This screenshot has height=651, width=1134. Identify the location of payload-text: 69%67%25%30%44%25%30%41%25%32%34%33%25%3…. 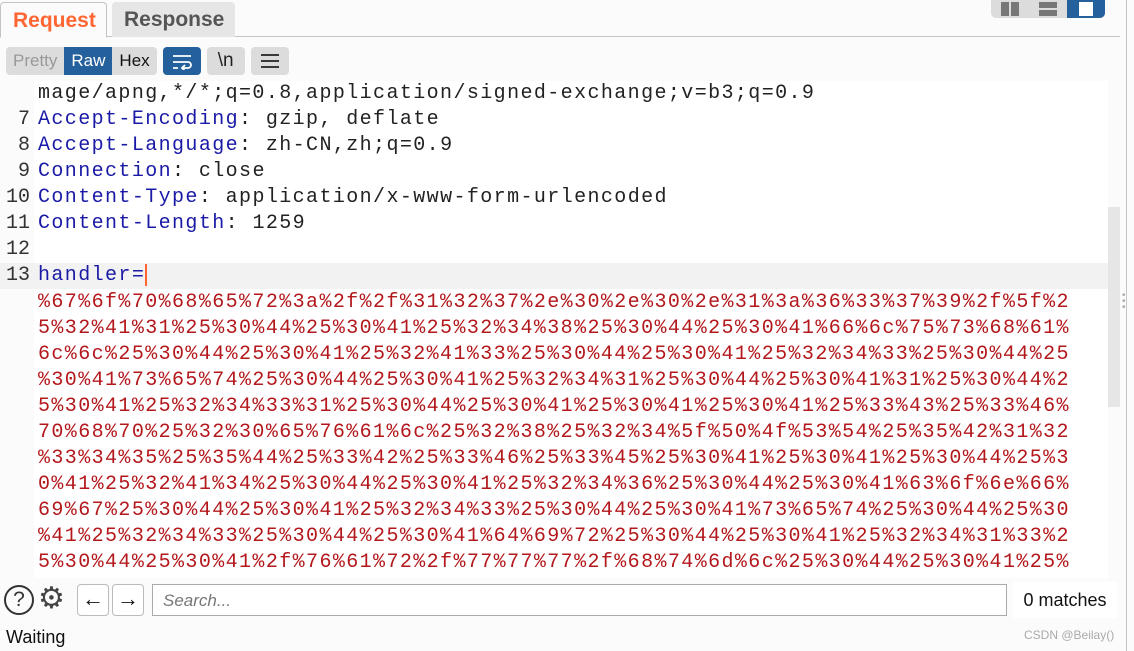
(554, 510).